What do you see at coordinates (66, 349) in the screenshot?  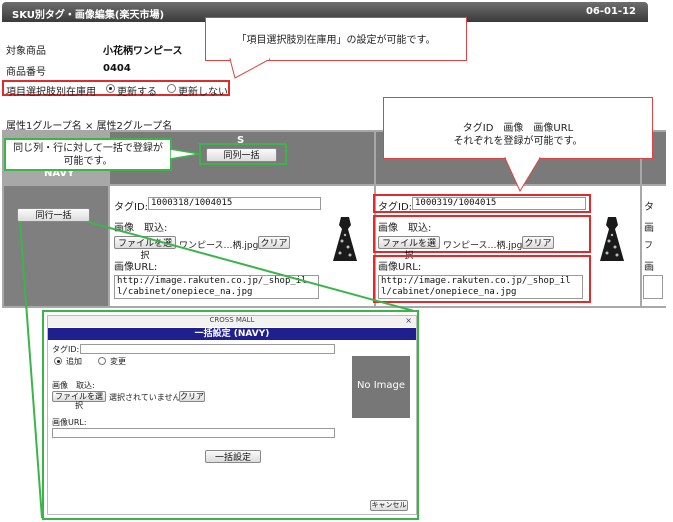 I see `dialog-tagid-label: タグID:` at bounding box center [66, 349].